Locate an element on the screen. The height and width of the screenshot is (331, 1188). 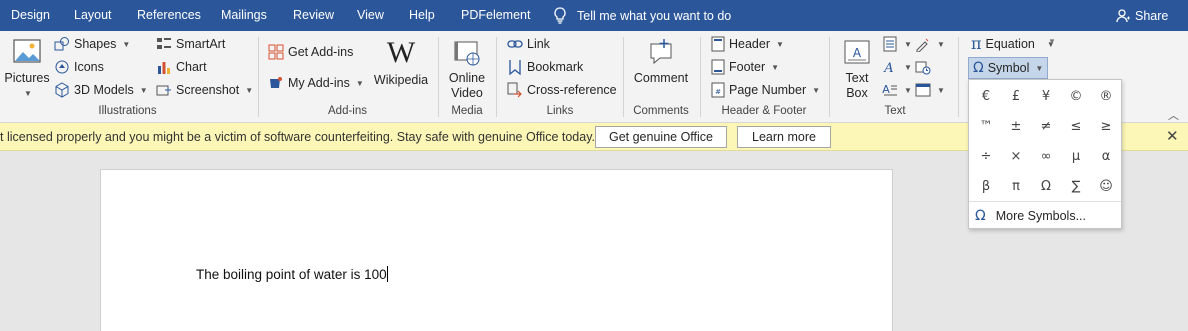
pi-icon: π is located at coordinates (976, 43).